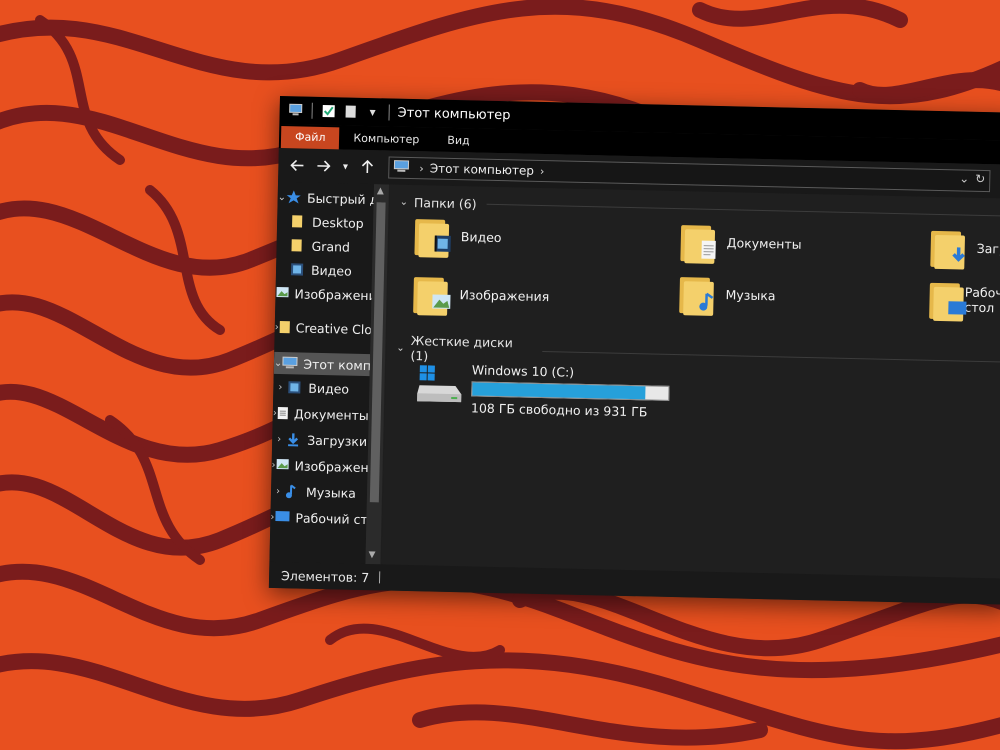 Image resolution: width=1000 pixels, height=750 pixels. What do you see at coordinates (457, 236) in the screenshot?
I see `folder-video: Видео` at bounding box center [457, 236].